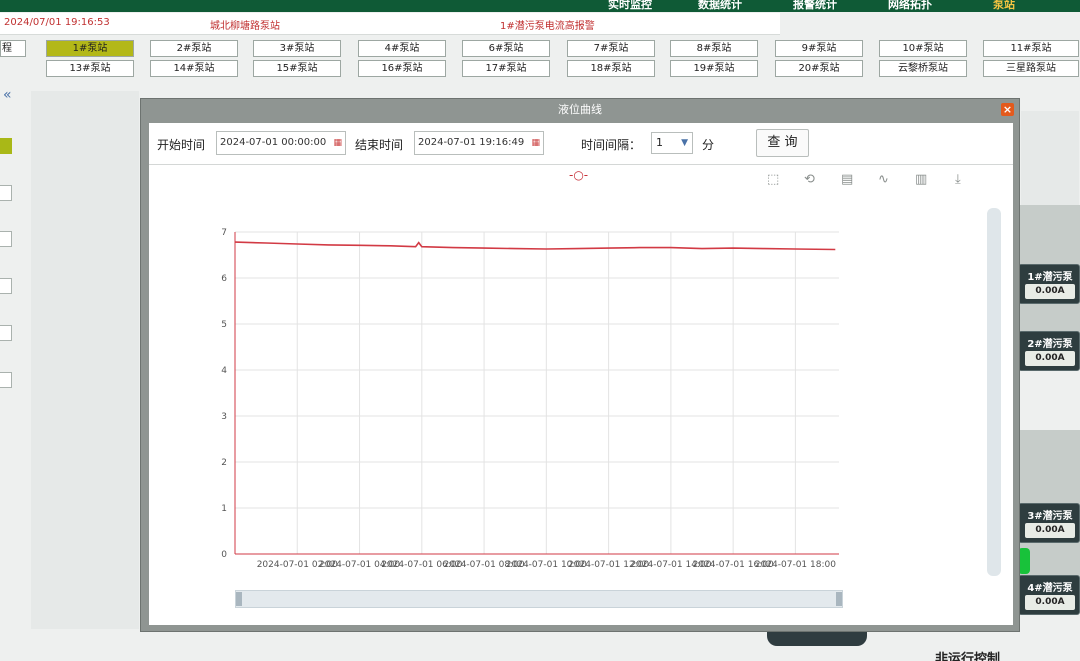 The image size is (1080, 661). What do you see at coordinates (819, 48) in the screenshot?
I see `station-button: 9#泵站` at bounding box center [819, 48].